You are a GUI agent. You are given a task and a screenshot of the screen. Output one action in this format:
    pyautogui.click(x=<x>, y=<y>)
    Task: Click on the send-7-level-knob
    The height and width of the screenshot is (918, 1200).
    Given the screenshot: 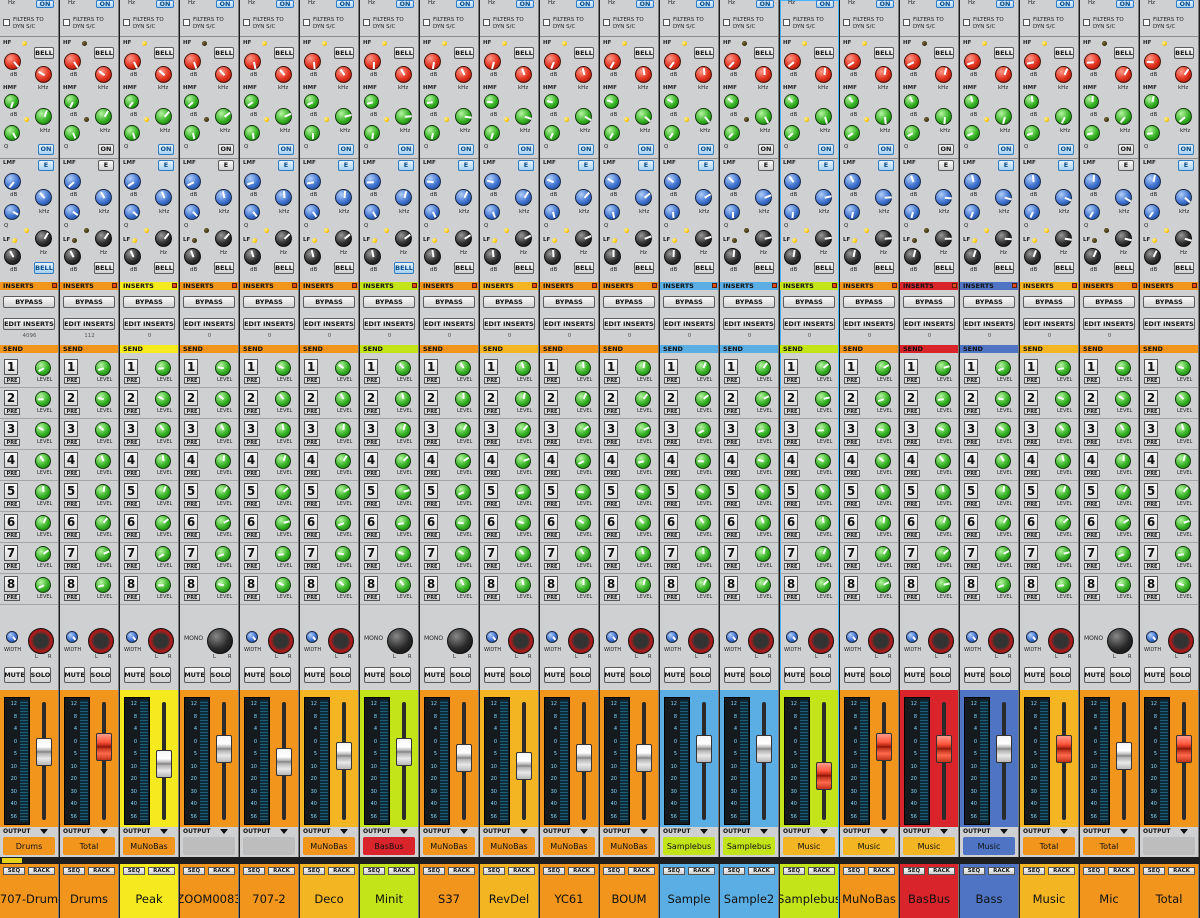 What is the action you would take?
    pyautogui.click(x=943, y=554)
    